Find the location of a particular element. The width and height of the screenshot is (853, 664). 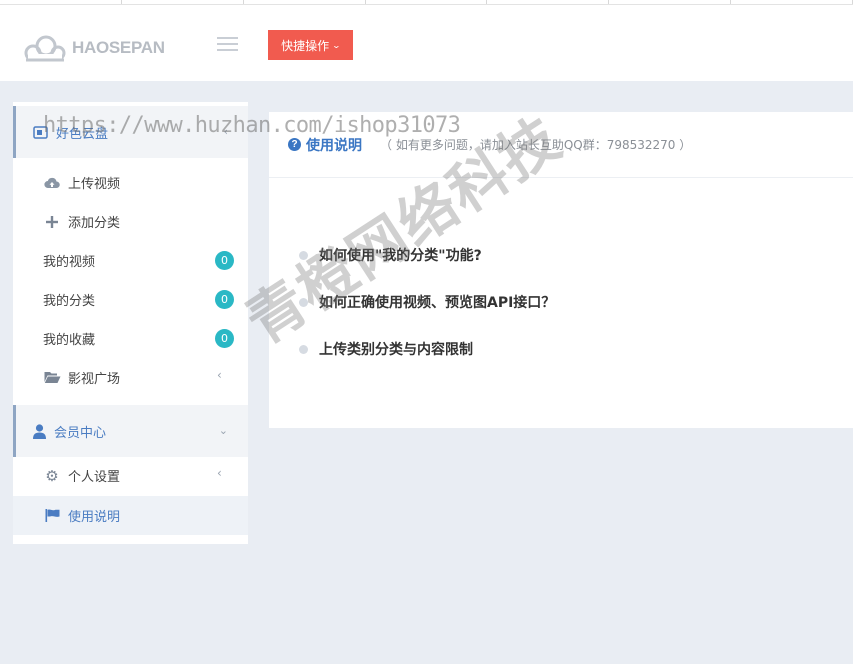

quick-action-button: 快捷操作 ⌄ is located at coordinates (310, 45).